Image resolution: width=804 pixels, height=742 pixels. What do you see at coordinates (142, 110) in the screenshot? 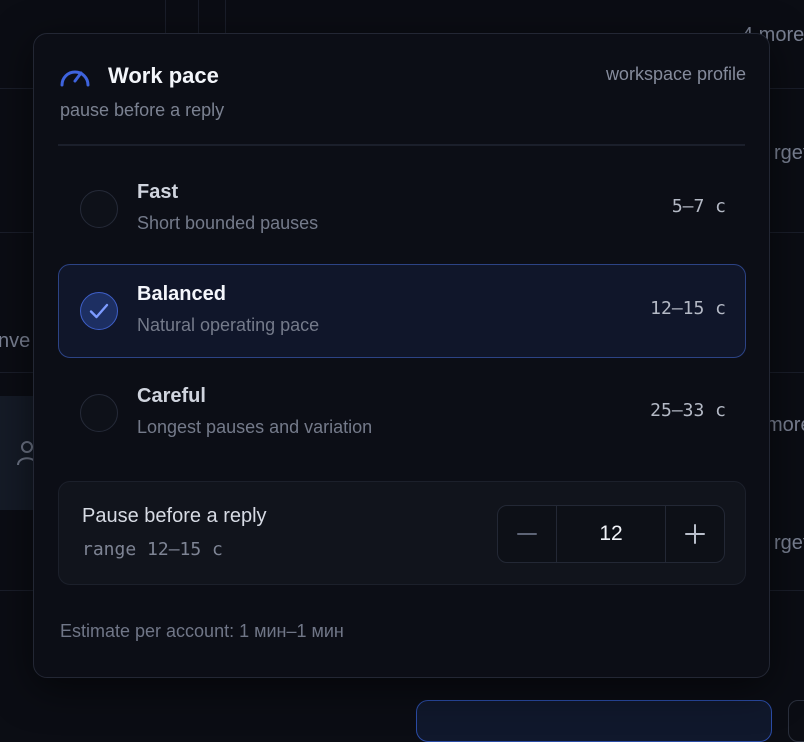
I see `modal-subtitle: pause before a reply` at bounding box center [142, 110].